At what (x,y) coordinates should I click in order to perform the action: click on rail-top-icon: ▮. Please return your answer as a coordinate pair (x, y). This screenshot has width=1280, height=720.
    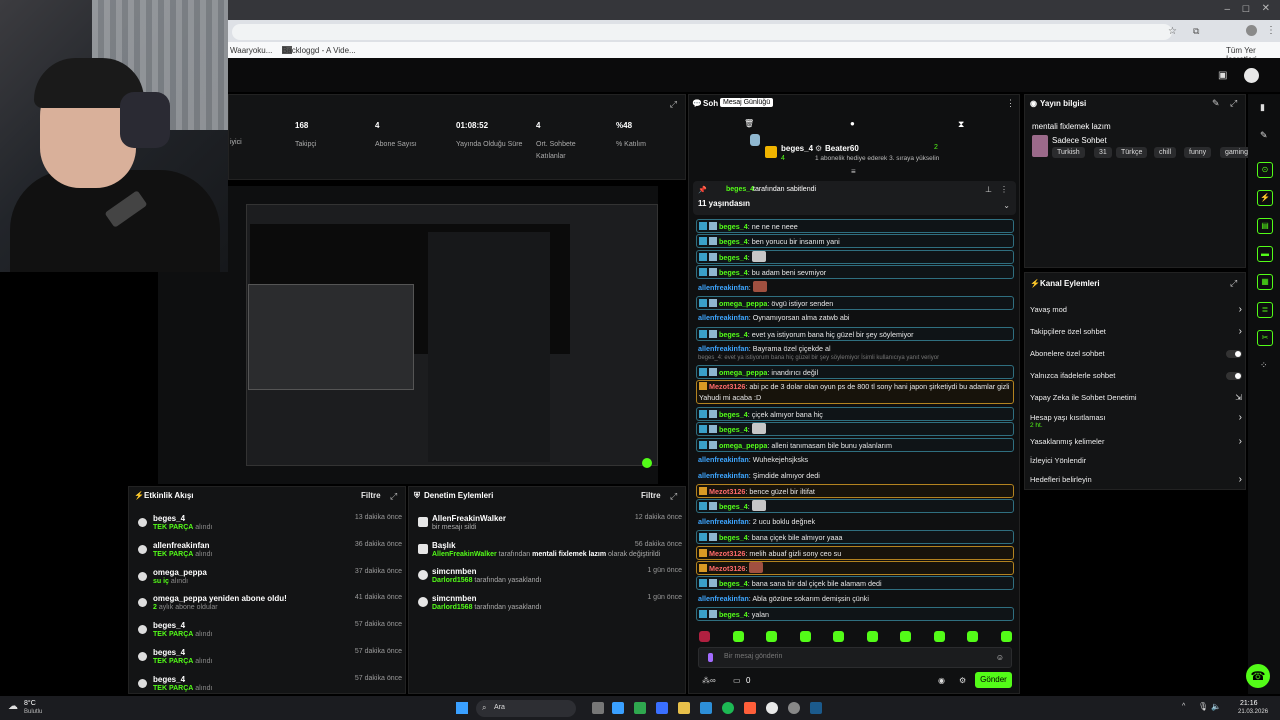
    Looking at the image, I should click on (1262, 107).